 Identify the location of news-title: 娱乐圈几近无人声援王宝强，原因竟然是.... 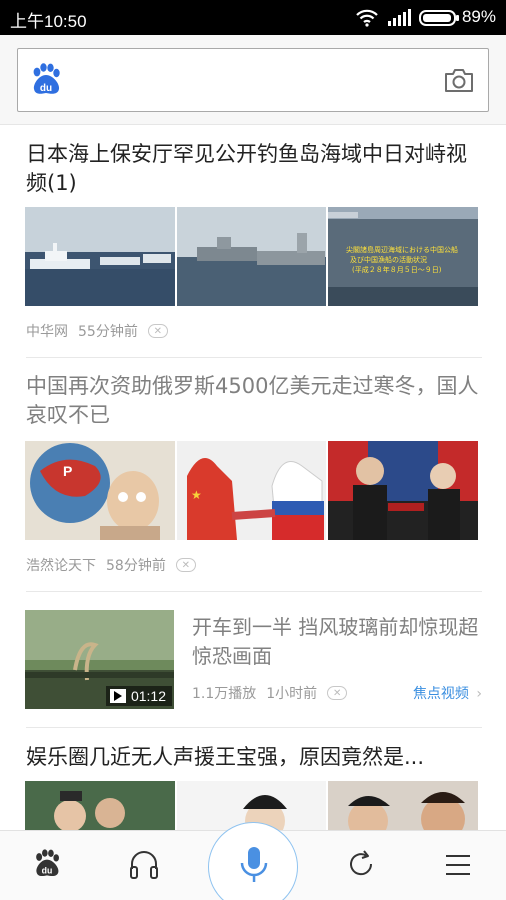
(256, 757).